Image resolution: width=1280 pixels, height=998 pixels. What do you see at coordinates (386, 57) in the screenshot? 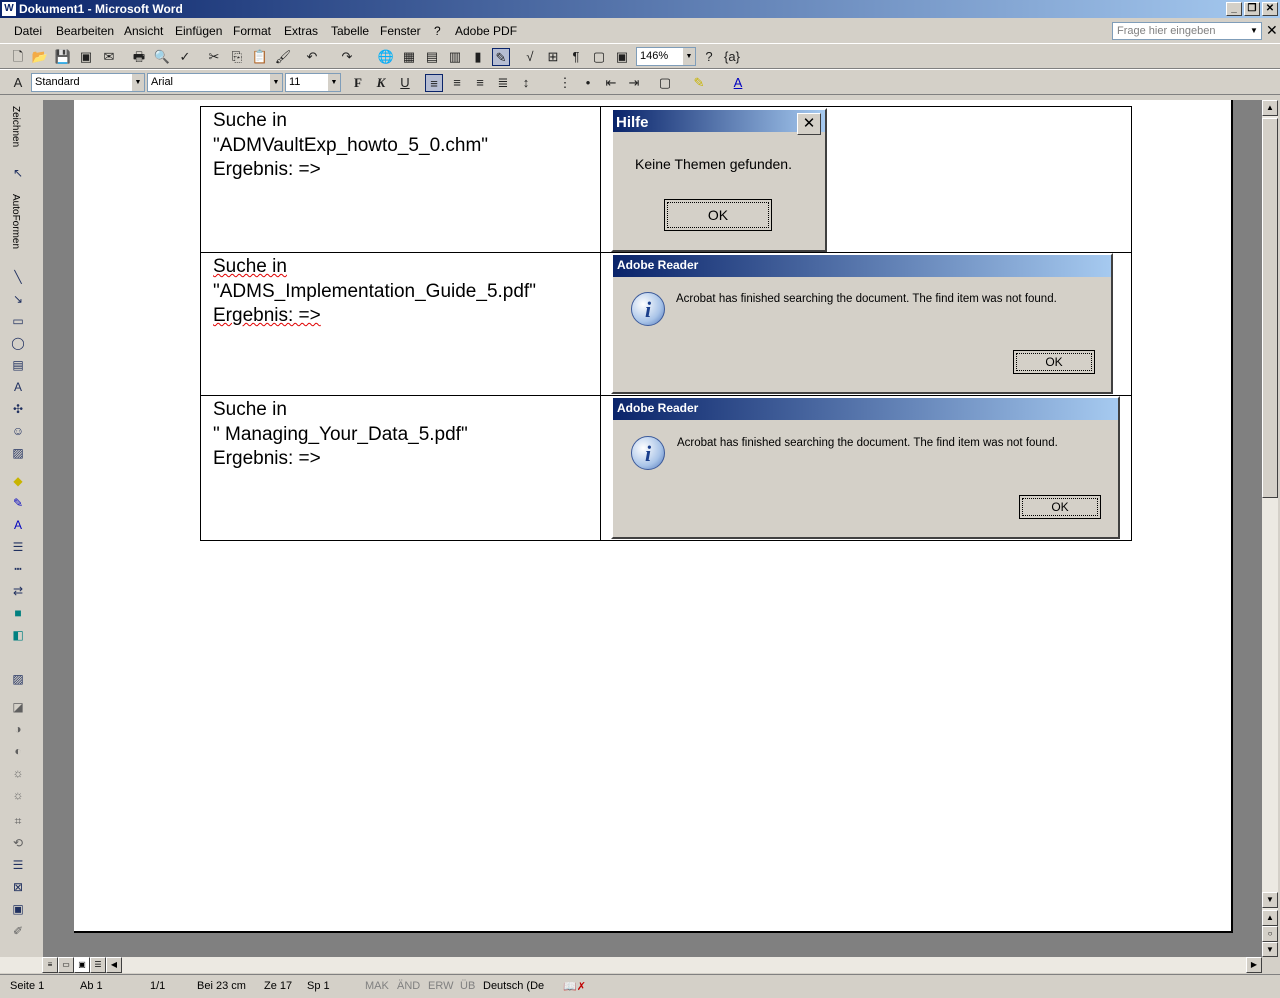
I see `hyperlink-icon: 🌐` at bounding box center [386, 57].